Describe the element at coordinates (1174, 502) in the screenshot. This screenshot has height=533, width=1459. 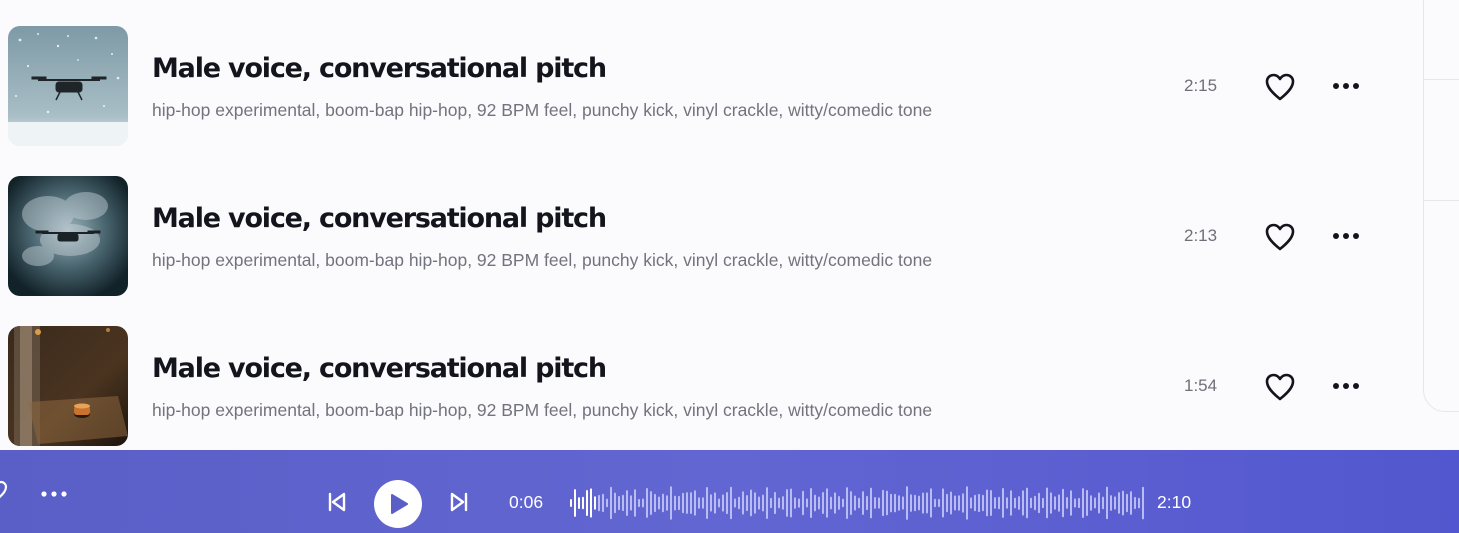
I see `total-time: 2:10` at that location.